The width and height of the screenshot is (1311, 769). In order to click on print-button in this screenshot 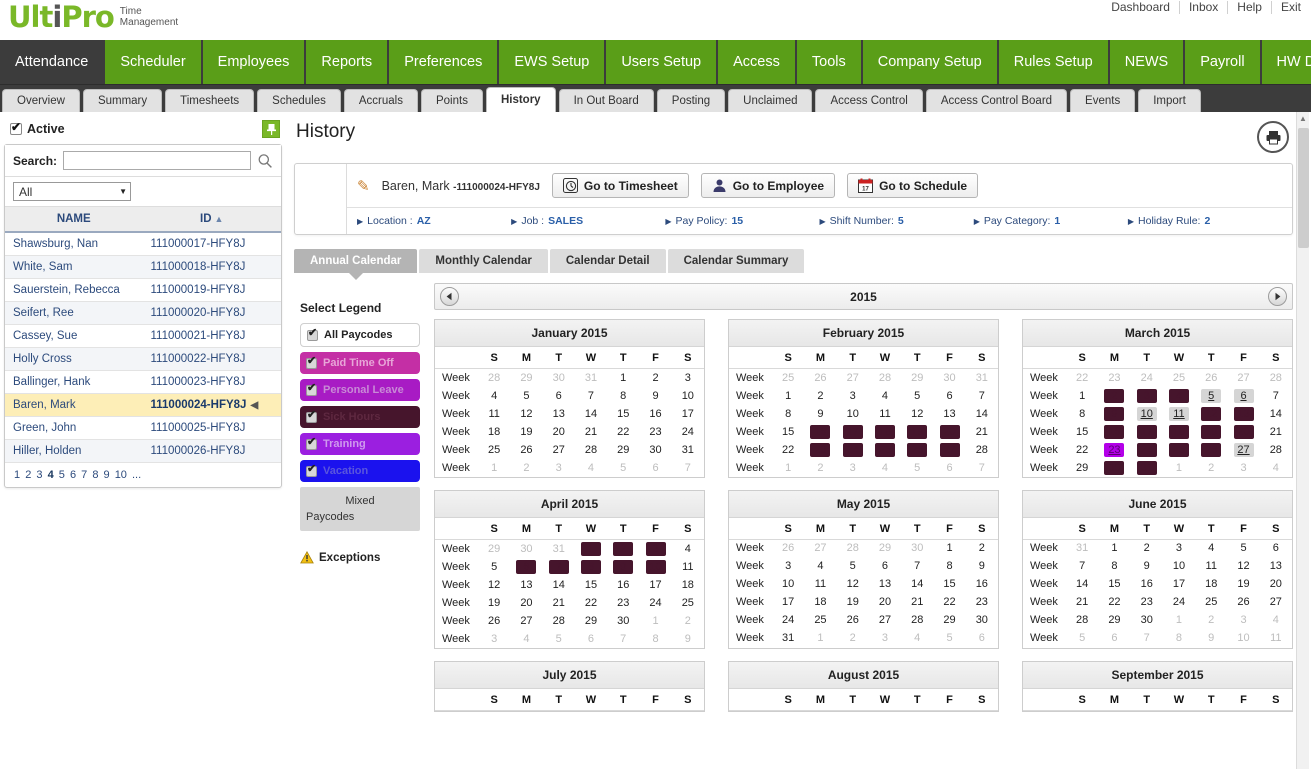, I will do `click(1273, 137)`.